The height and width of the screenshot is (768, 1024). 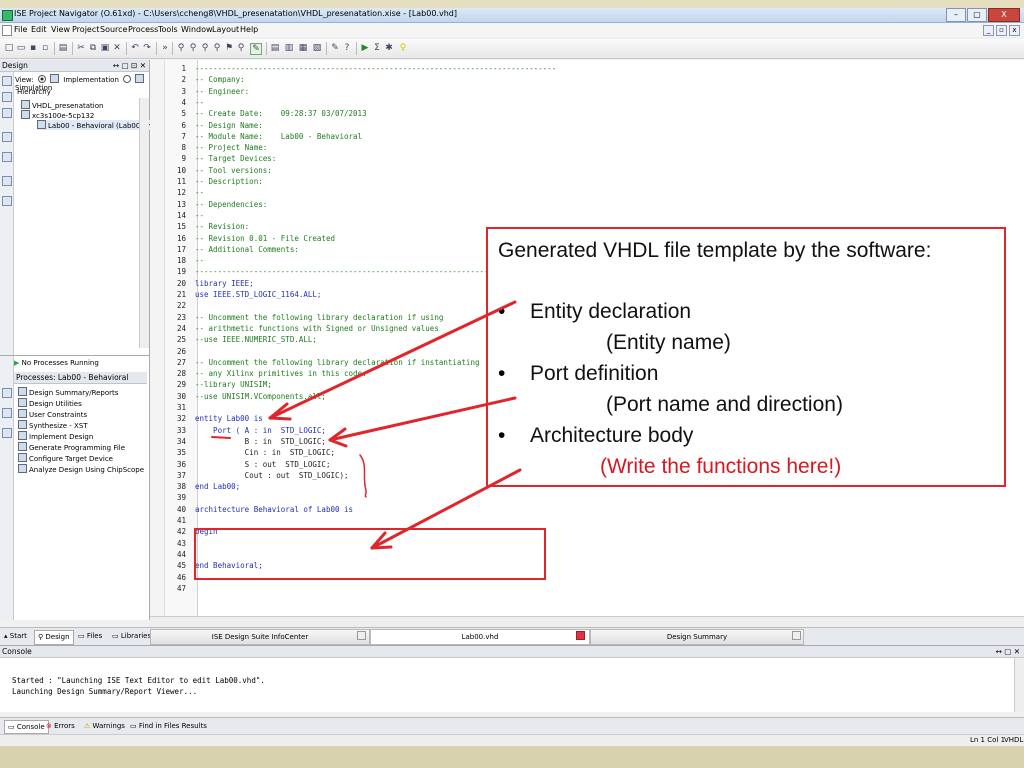 I want to click on print-icon: ▤, so click(x=63, y=48).